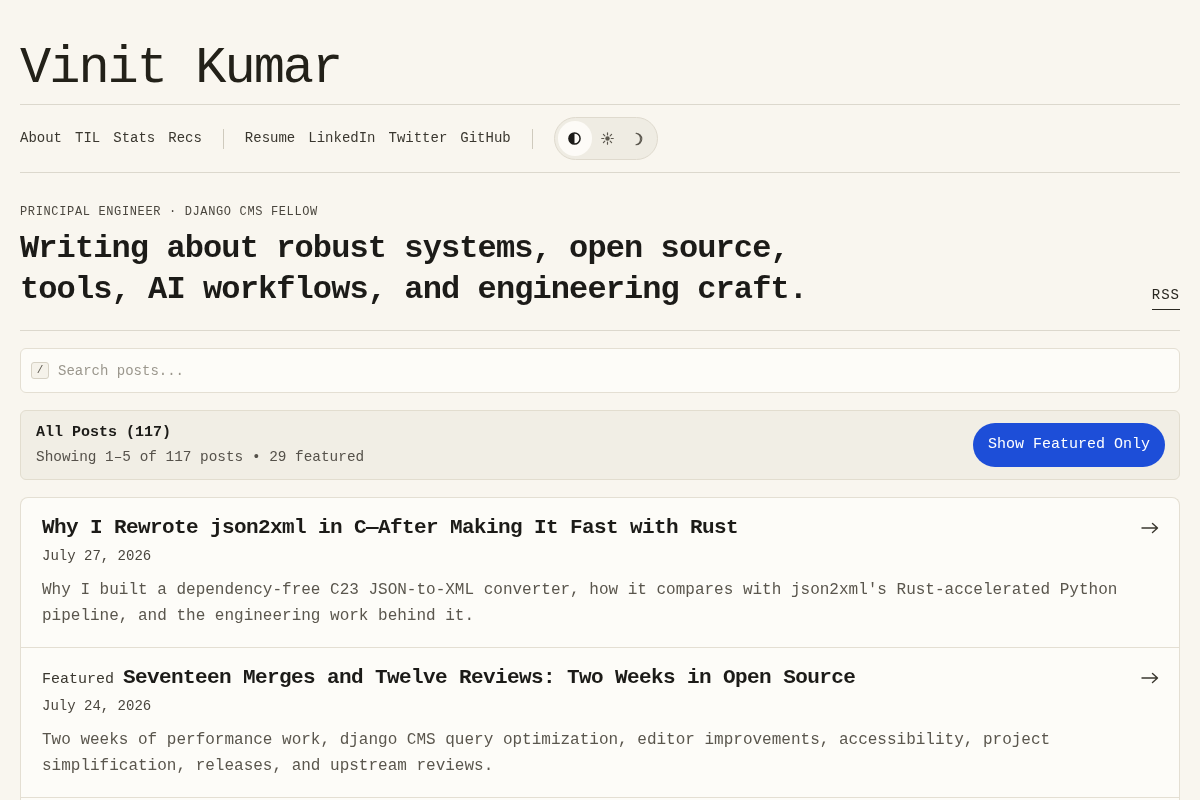 This screenshot has width=1200, height=800. Describe the element at coordinates (169, 212) in the screenshot. I see `tagline-text: PRINCIPAL ENGINEER · DJANGO CMS FELLOW` at that location.